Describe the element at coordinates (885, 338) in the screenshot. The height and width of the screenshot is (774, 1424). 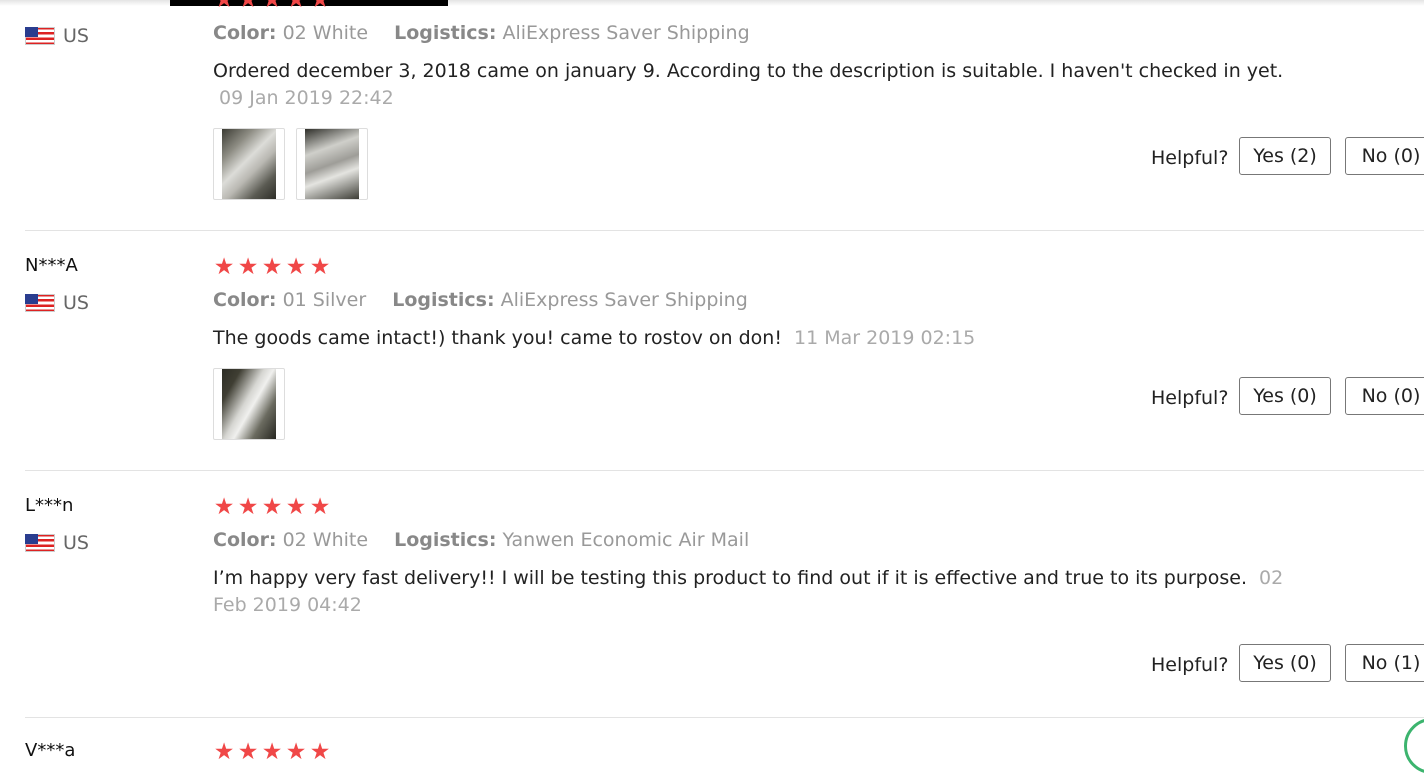
I see `review-date: 11 Mar 2019 02:15` at that location.